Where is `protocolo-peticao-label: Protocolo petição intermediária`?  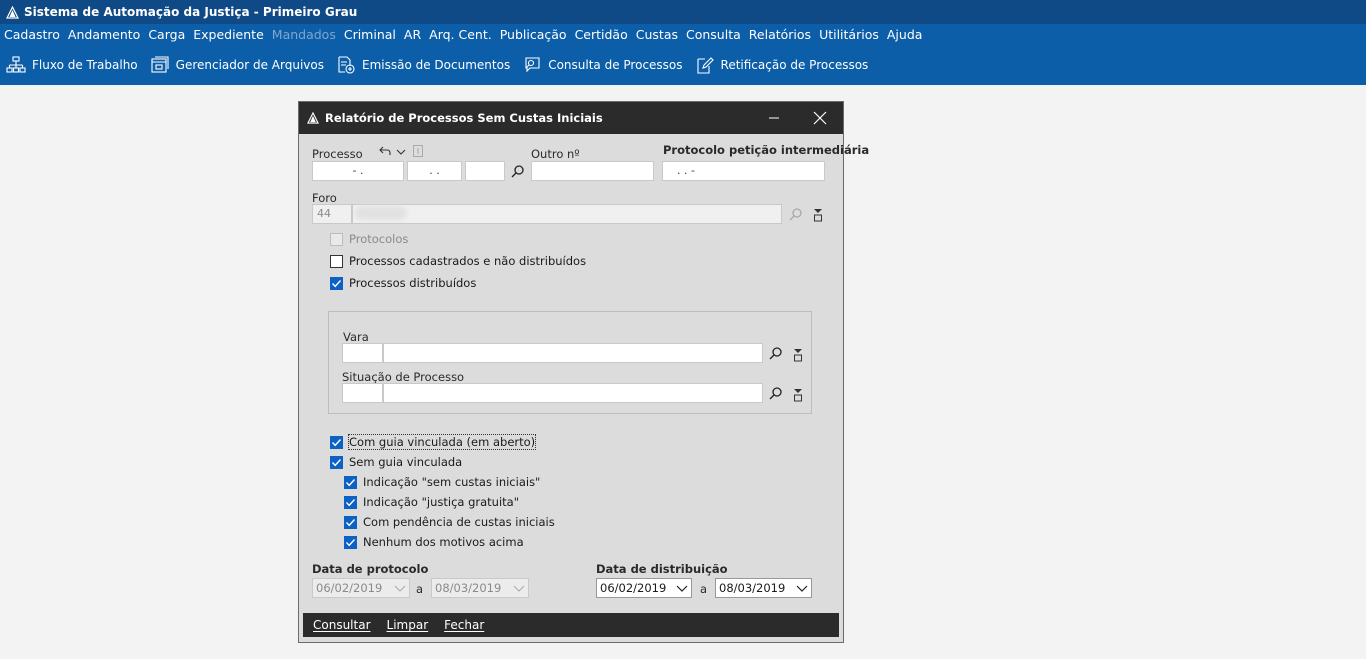
protocolo-peticao-label: Protocolo petição intermediária is located at coordinates (766, 150).